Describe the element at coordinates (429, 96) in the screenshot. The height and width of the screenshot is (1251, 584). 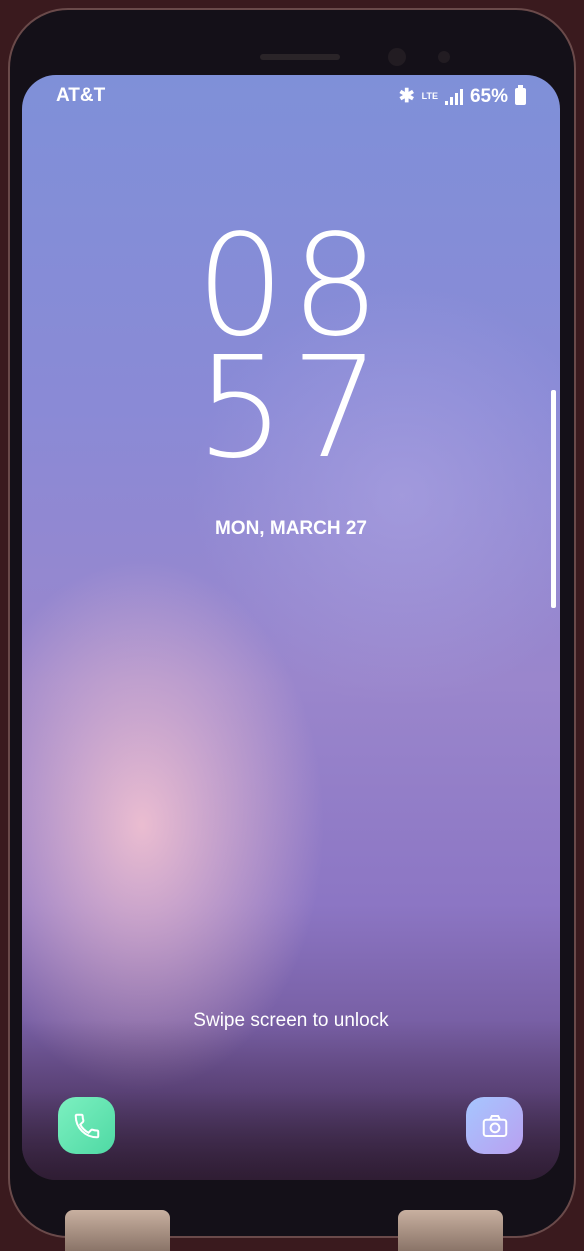
I see `lte-icon: LTE` at that location.